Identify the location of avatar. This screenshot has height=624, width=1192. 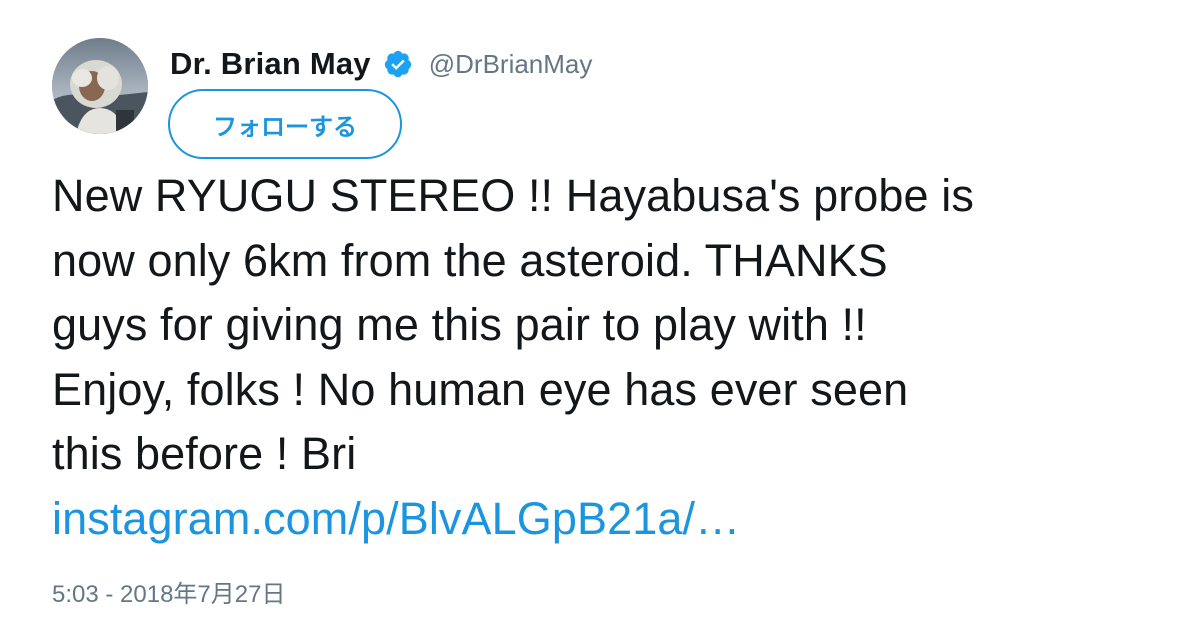
(100, 86).